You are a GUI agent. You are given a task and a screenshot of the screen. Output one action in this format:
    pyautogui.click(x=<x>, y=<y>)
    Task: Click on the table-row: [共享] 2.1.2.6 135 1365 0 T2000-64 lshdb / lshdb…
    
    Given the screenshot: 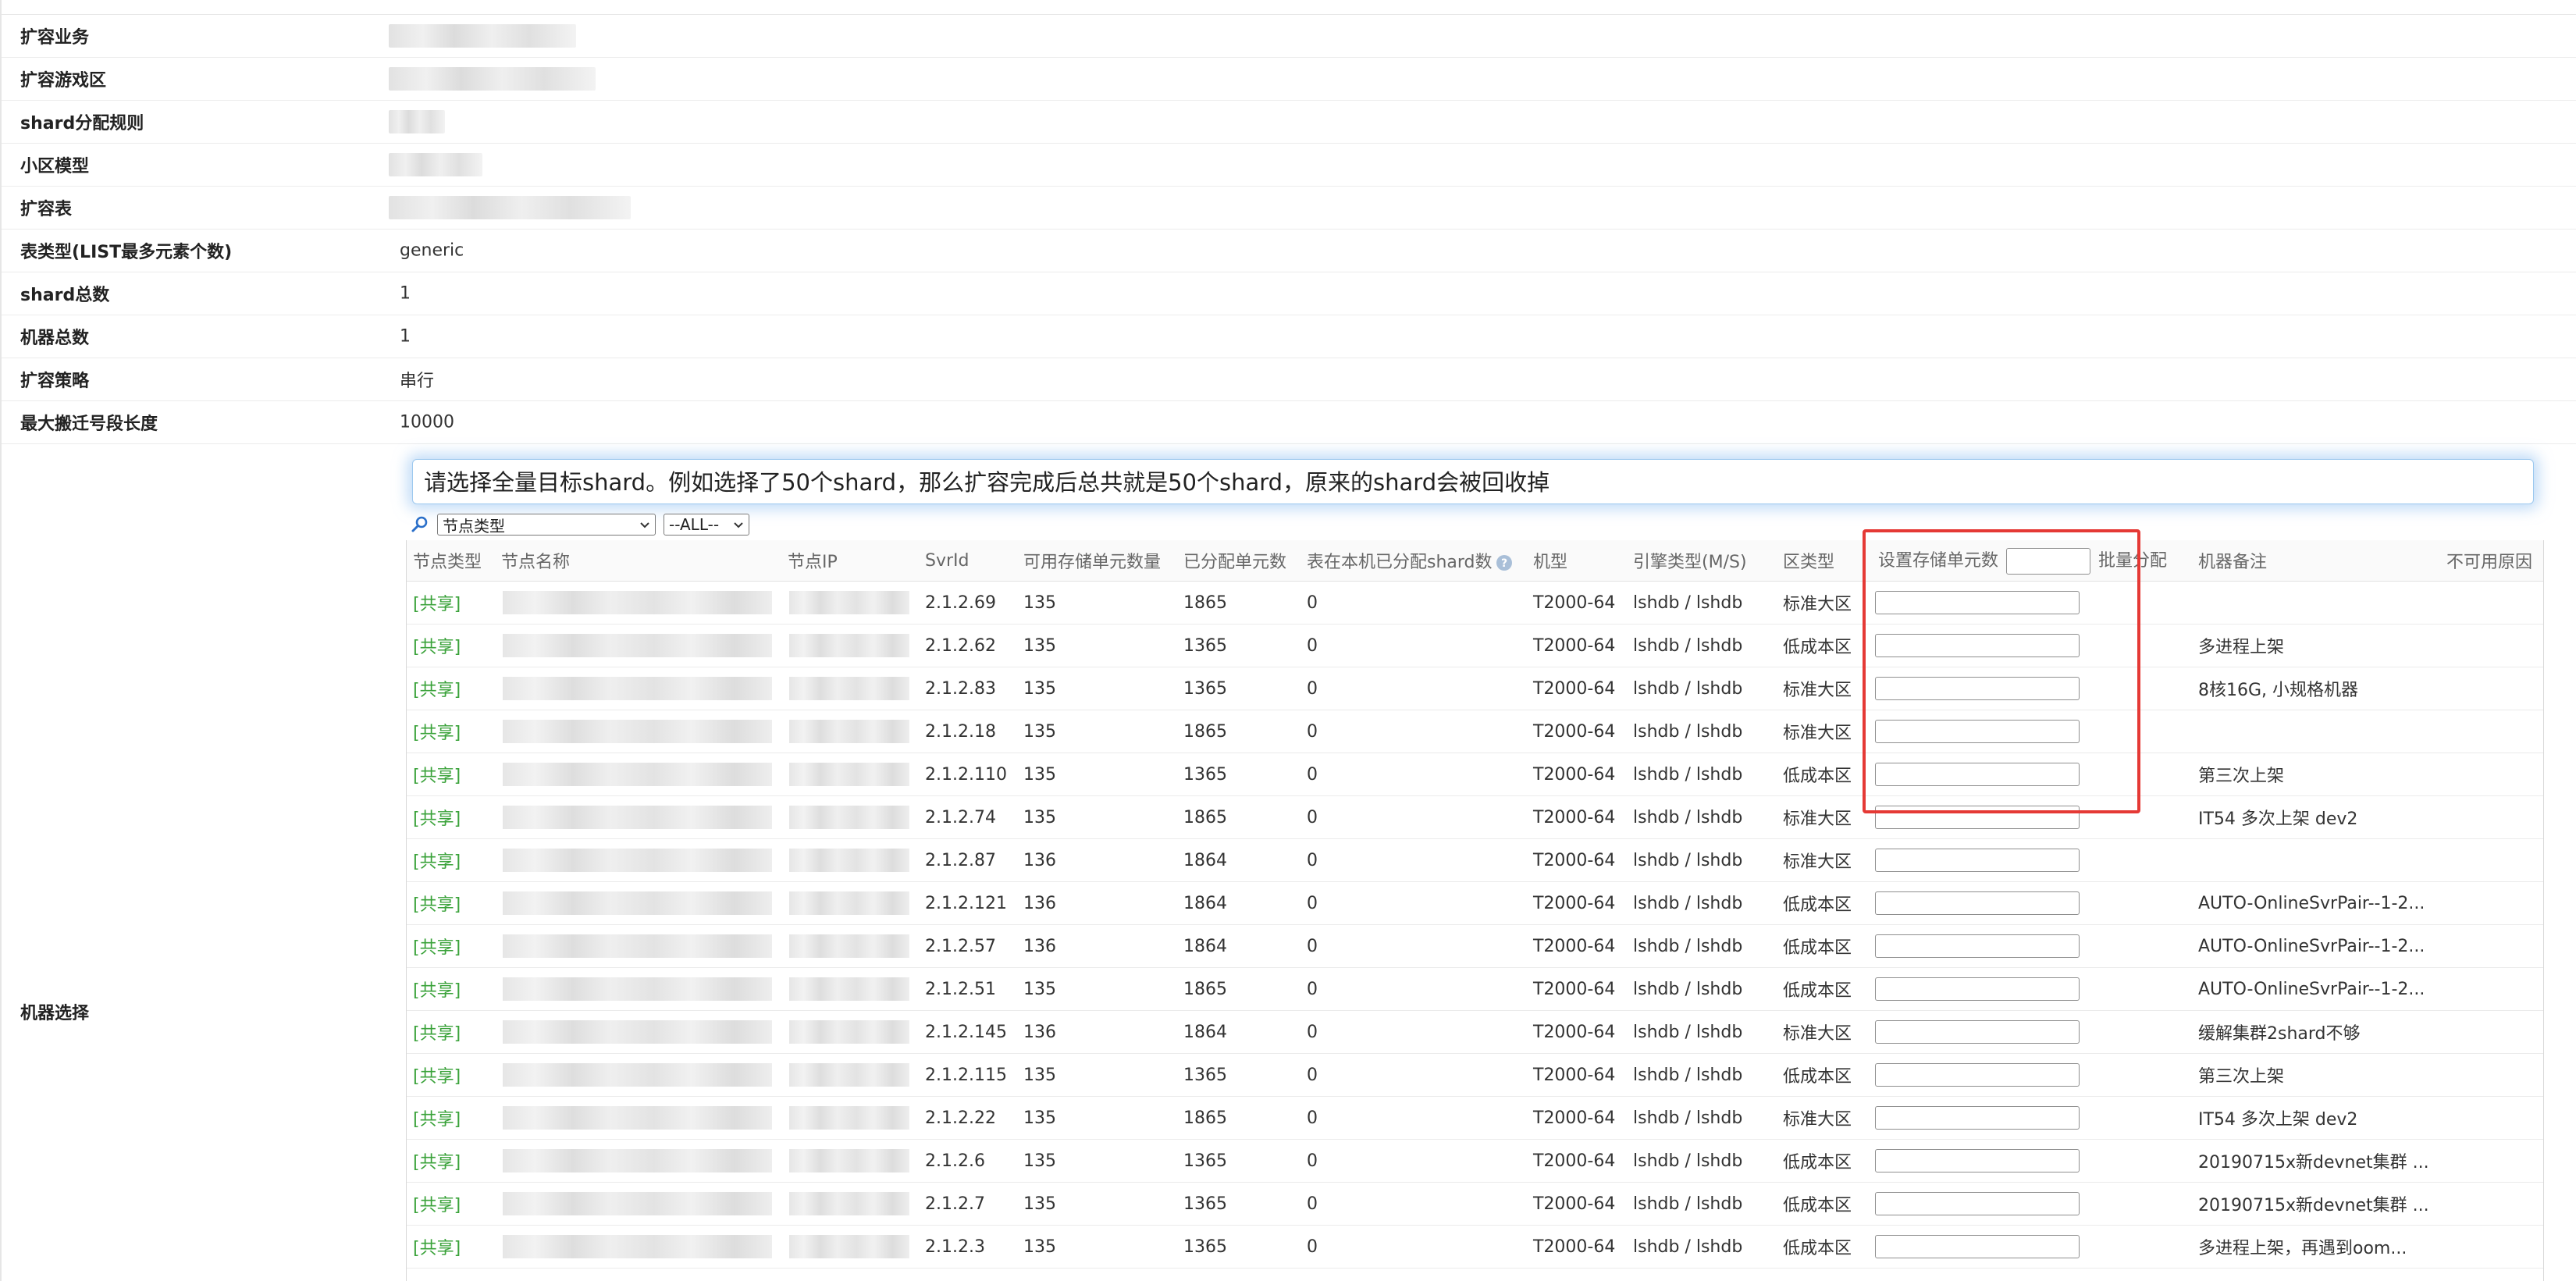 What is the action you would take?
    pyautogui.click(x=1475, y=1161)
    